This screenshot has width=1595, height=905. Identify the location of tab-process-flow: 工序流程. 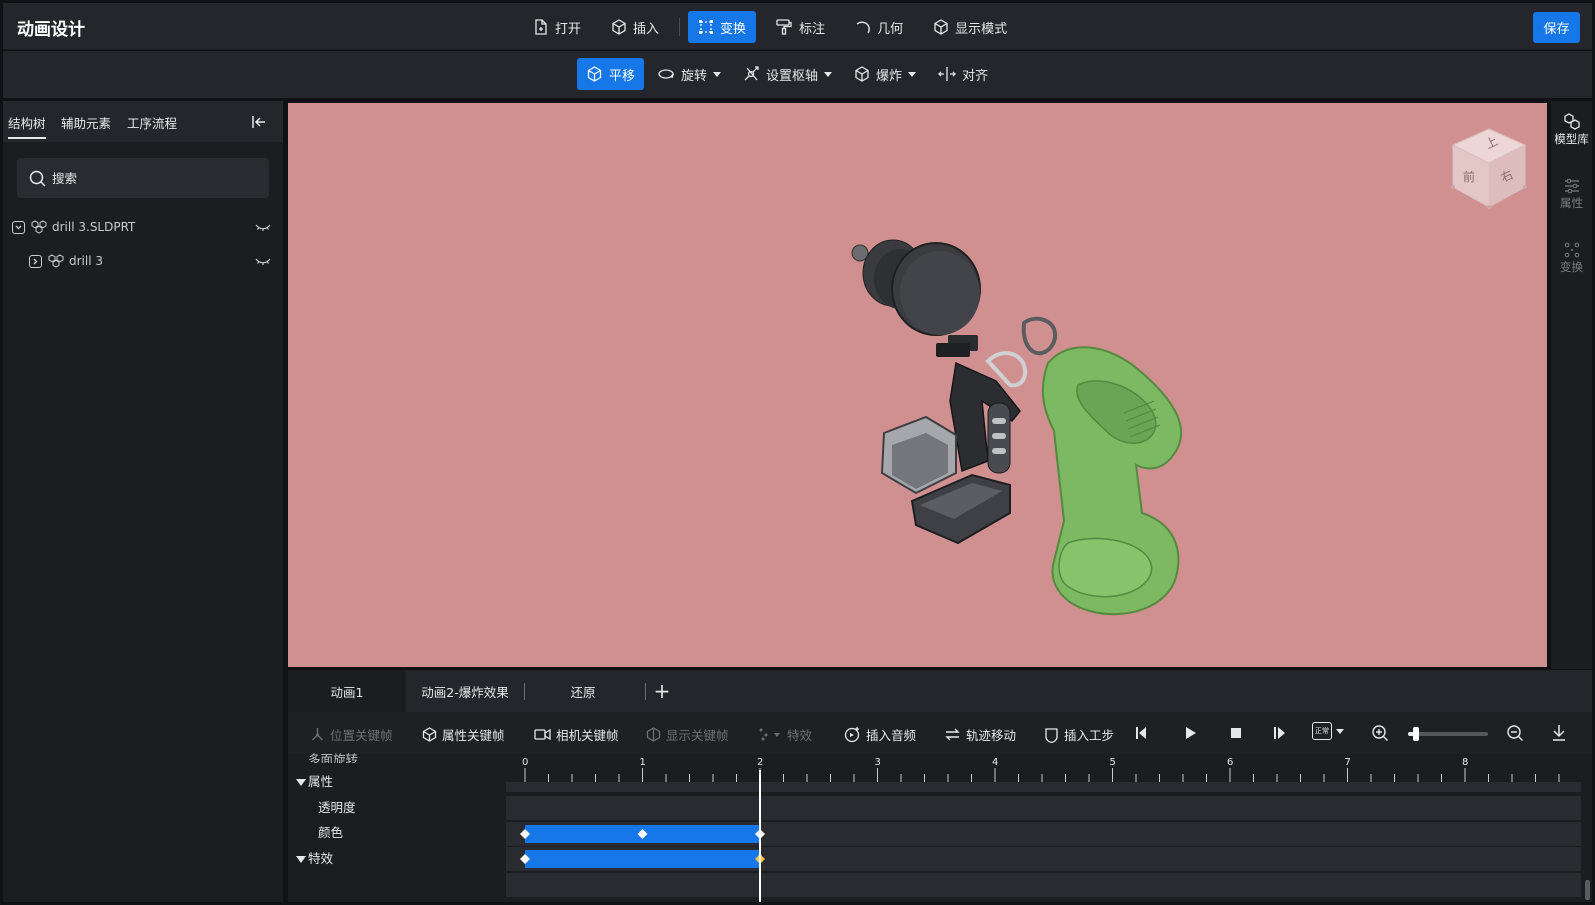
(152, 122).